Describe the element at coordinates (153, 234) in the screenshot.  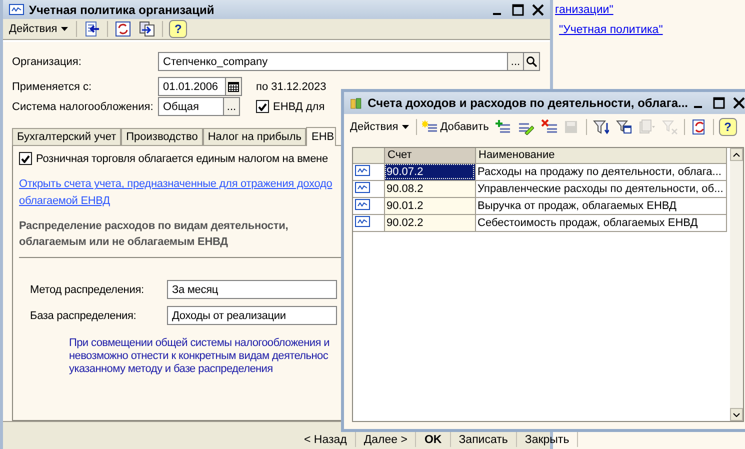
I see `section-heading: Распределение расходов по видам деятельности, облагаемым или не облагаемым ЕНВД` at that location.